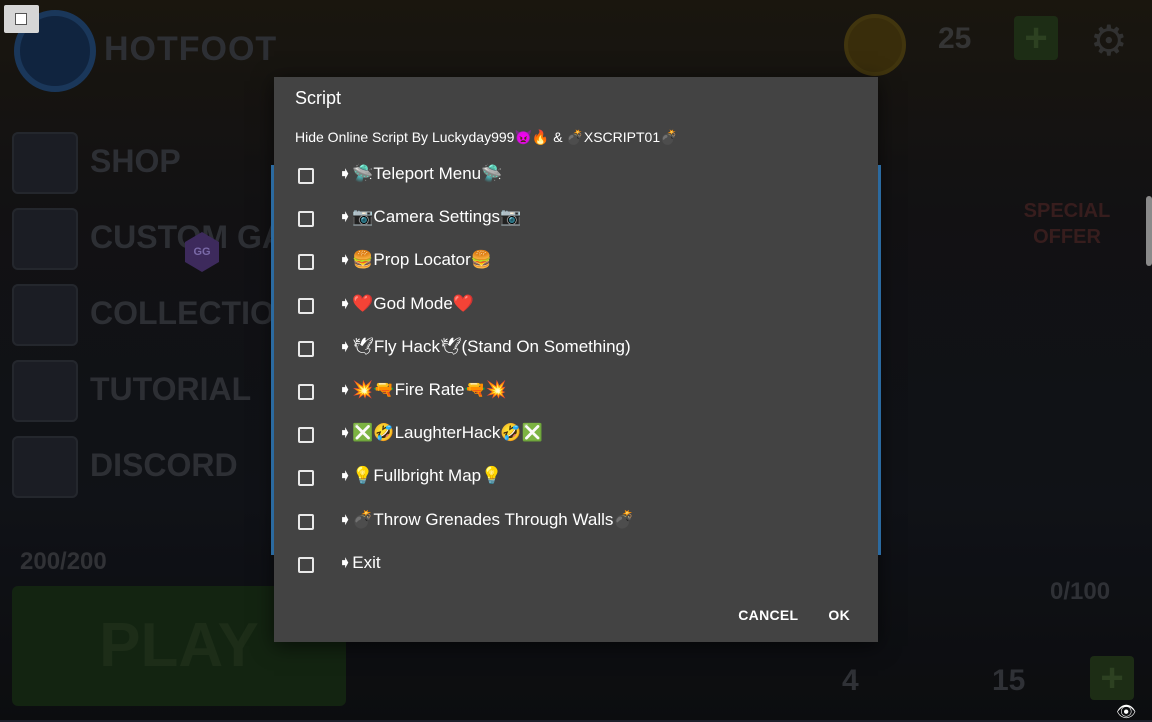  I want to click on star-coin-icon, so click(875, 45).